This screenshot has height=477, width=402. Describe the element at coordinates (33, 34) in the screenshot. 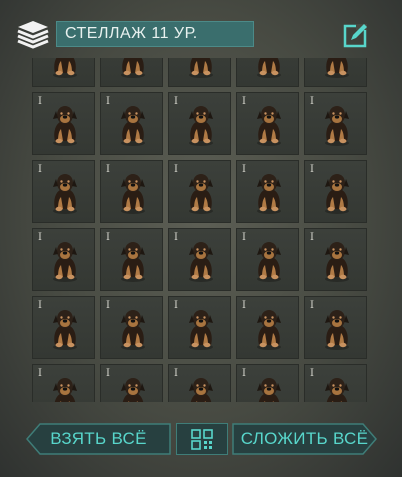

I see `storage-rack-icon` at that location.